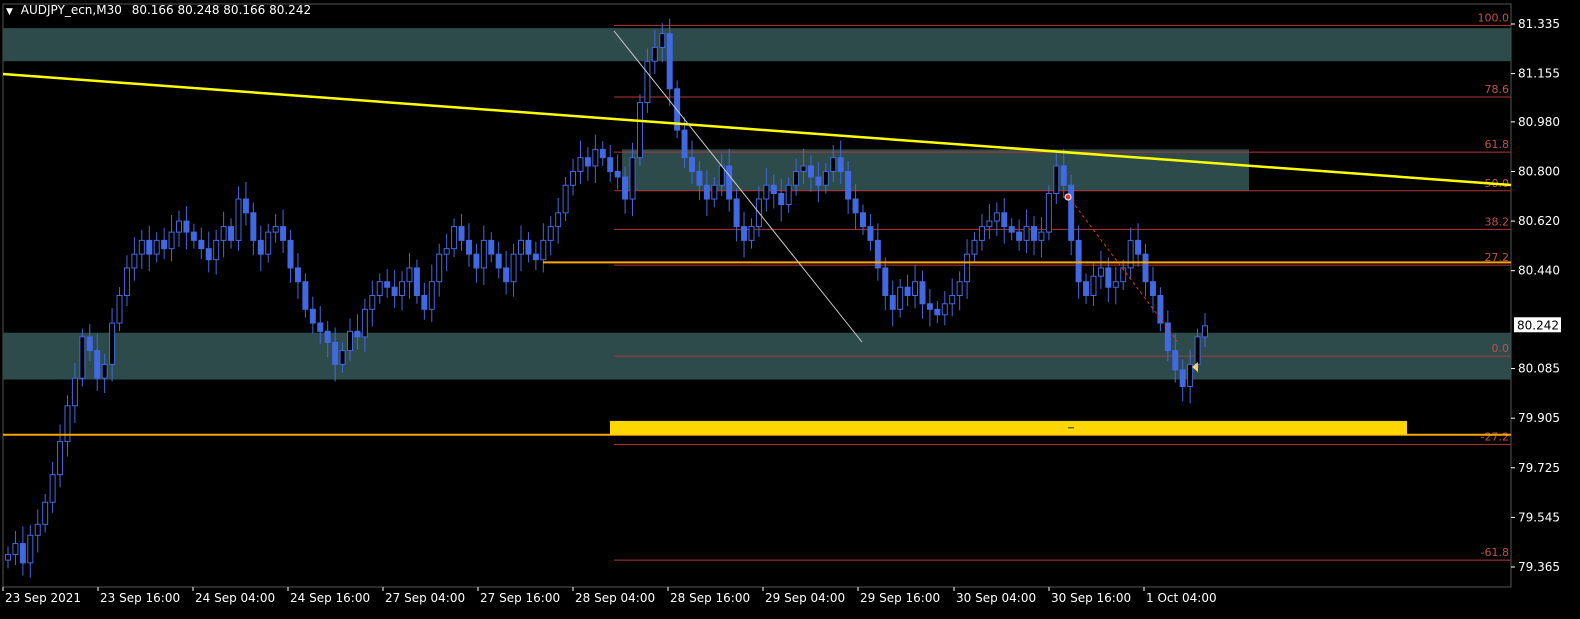 Image resolution: width=1580 pixels, height=619 pixels. What do you see at coordinates (1008, 427) in the screenshot?
I see `target-box` at bounding box center [1008, 427].